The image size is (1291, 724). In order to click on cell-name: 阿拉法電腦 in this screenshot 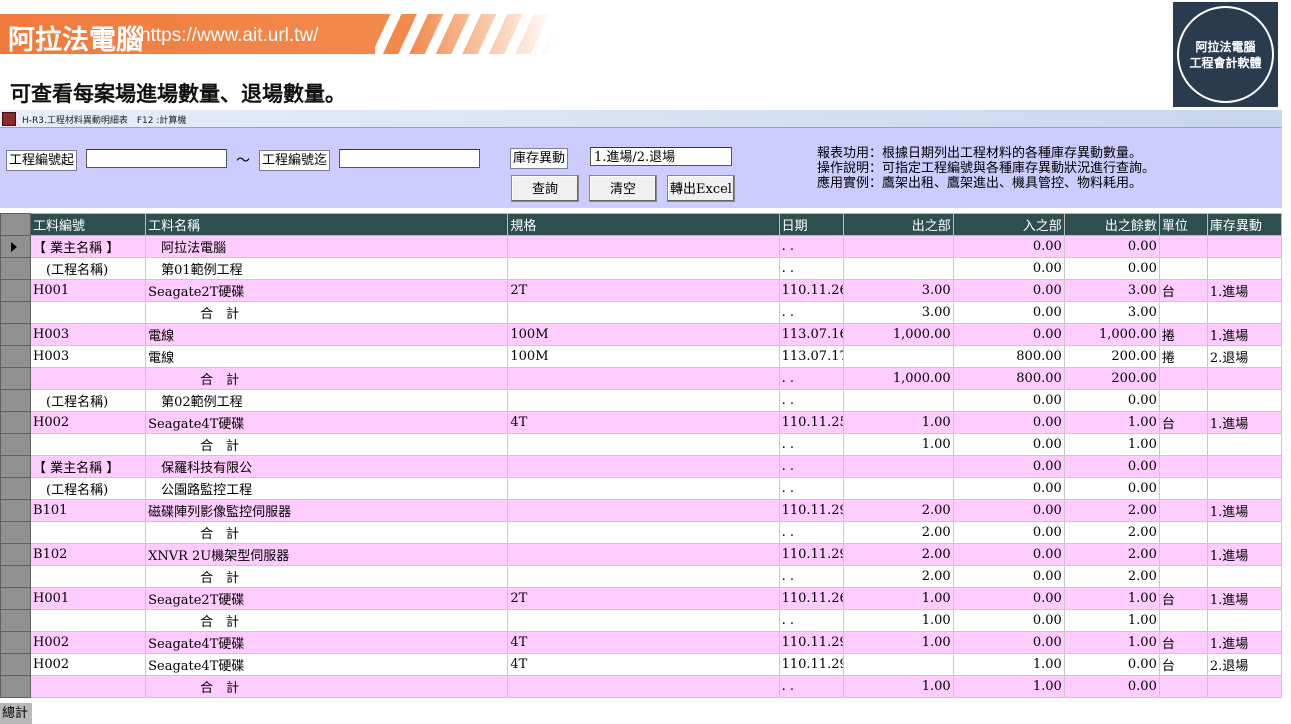, I will do `click(327, 246)`.